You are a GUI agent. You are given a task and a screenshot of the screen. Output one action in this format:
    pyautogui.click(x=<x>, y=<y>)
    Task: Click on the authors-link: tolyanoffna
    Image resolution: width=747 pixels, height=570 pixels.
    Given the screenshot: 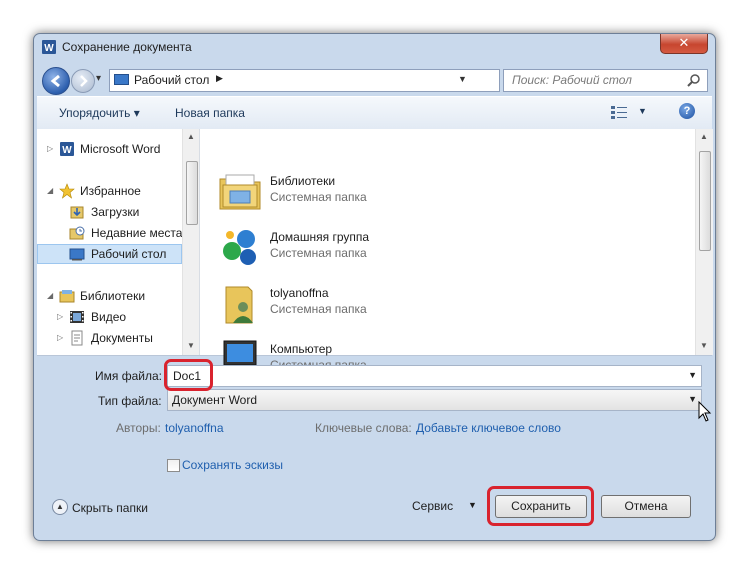 What is the action you would take?
    pyautogui.click(x=194, y=428)
    